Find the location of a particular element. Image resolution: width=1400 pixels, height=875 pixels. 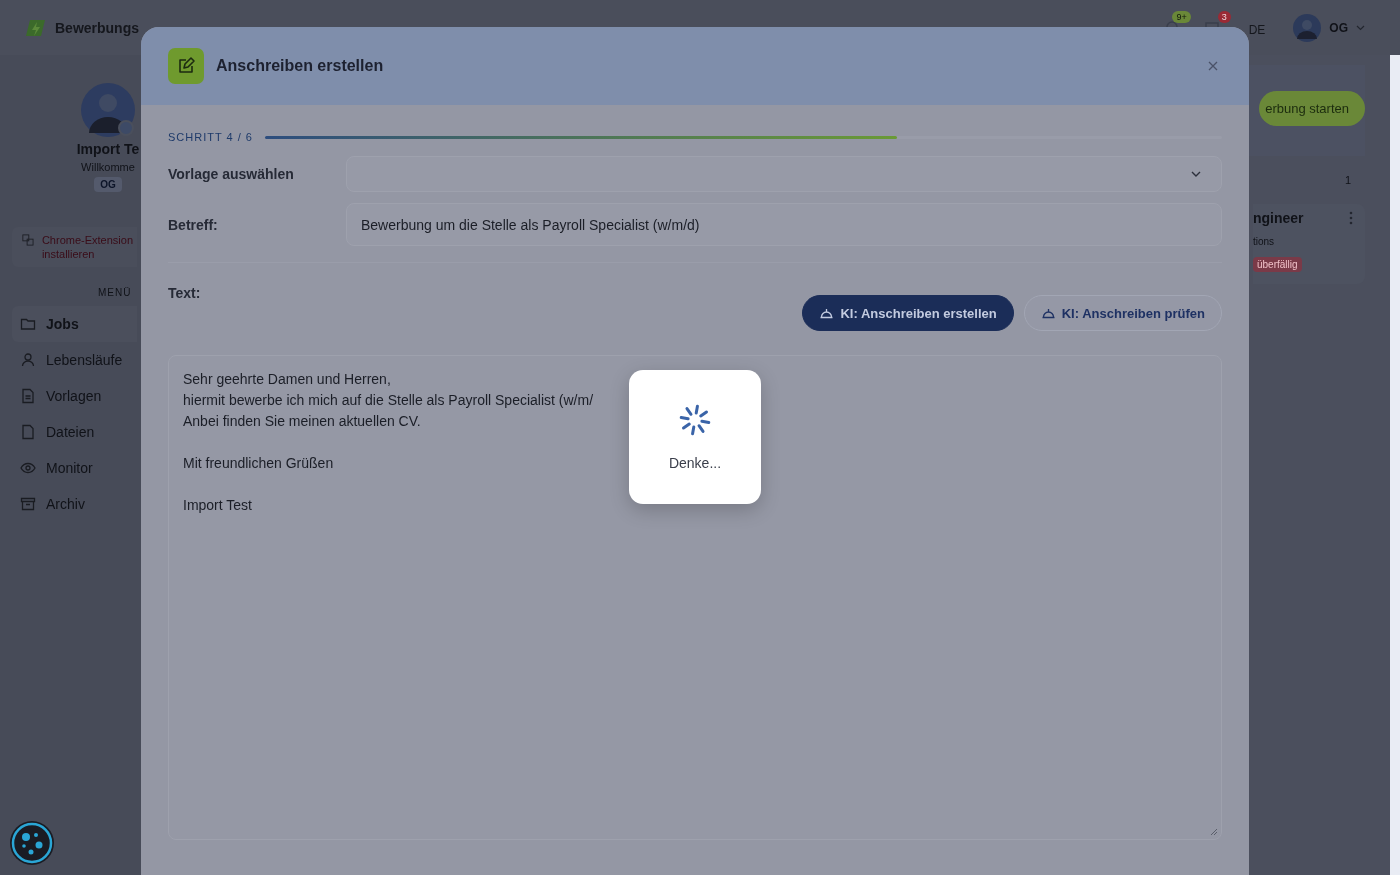

scrollbar is located at coordinates (1395, 465).